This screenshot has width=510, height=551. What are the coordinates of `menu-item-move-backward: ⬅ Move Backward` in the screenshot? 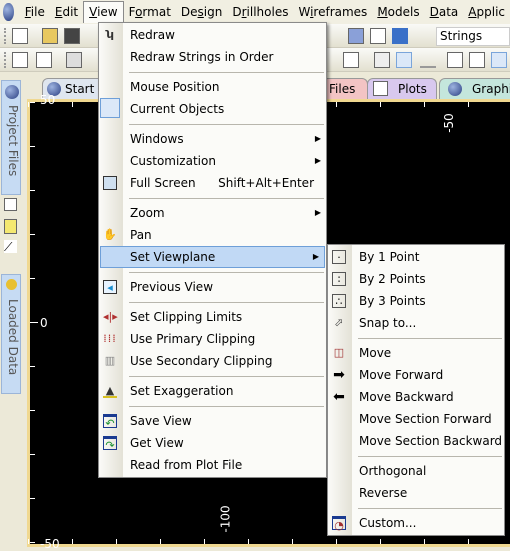 It's located at (416, 397).